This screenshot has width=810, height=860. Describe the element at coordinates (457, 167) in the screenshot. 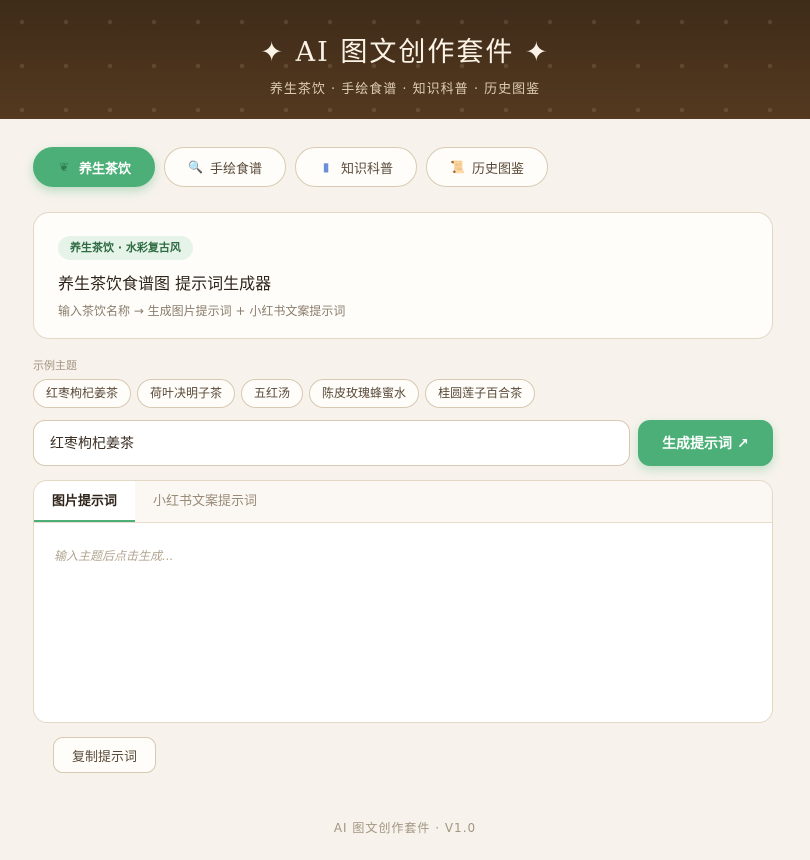

I see `scroll-icon: 📜` at that location.